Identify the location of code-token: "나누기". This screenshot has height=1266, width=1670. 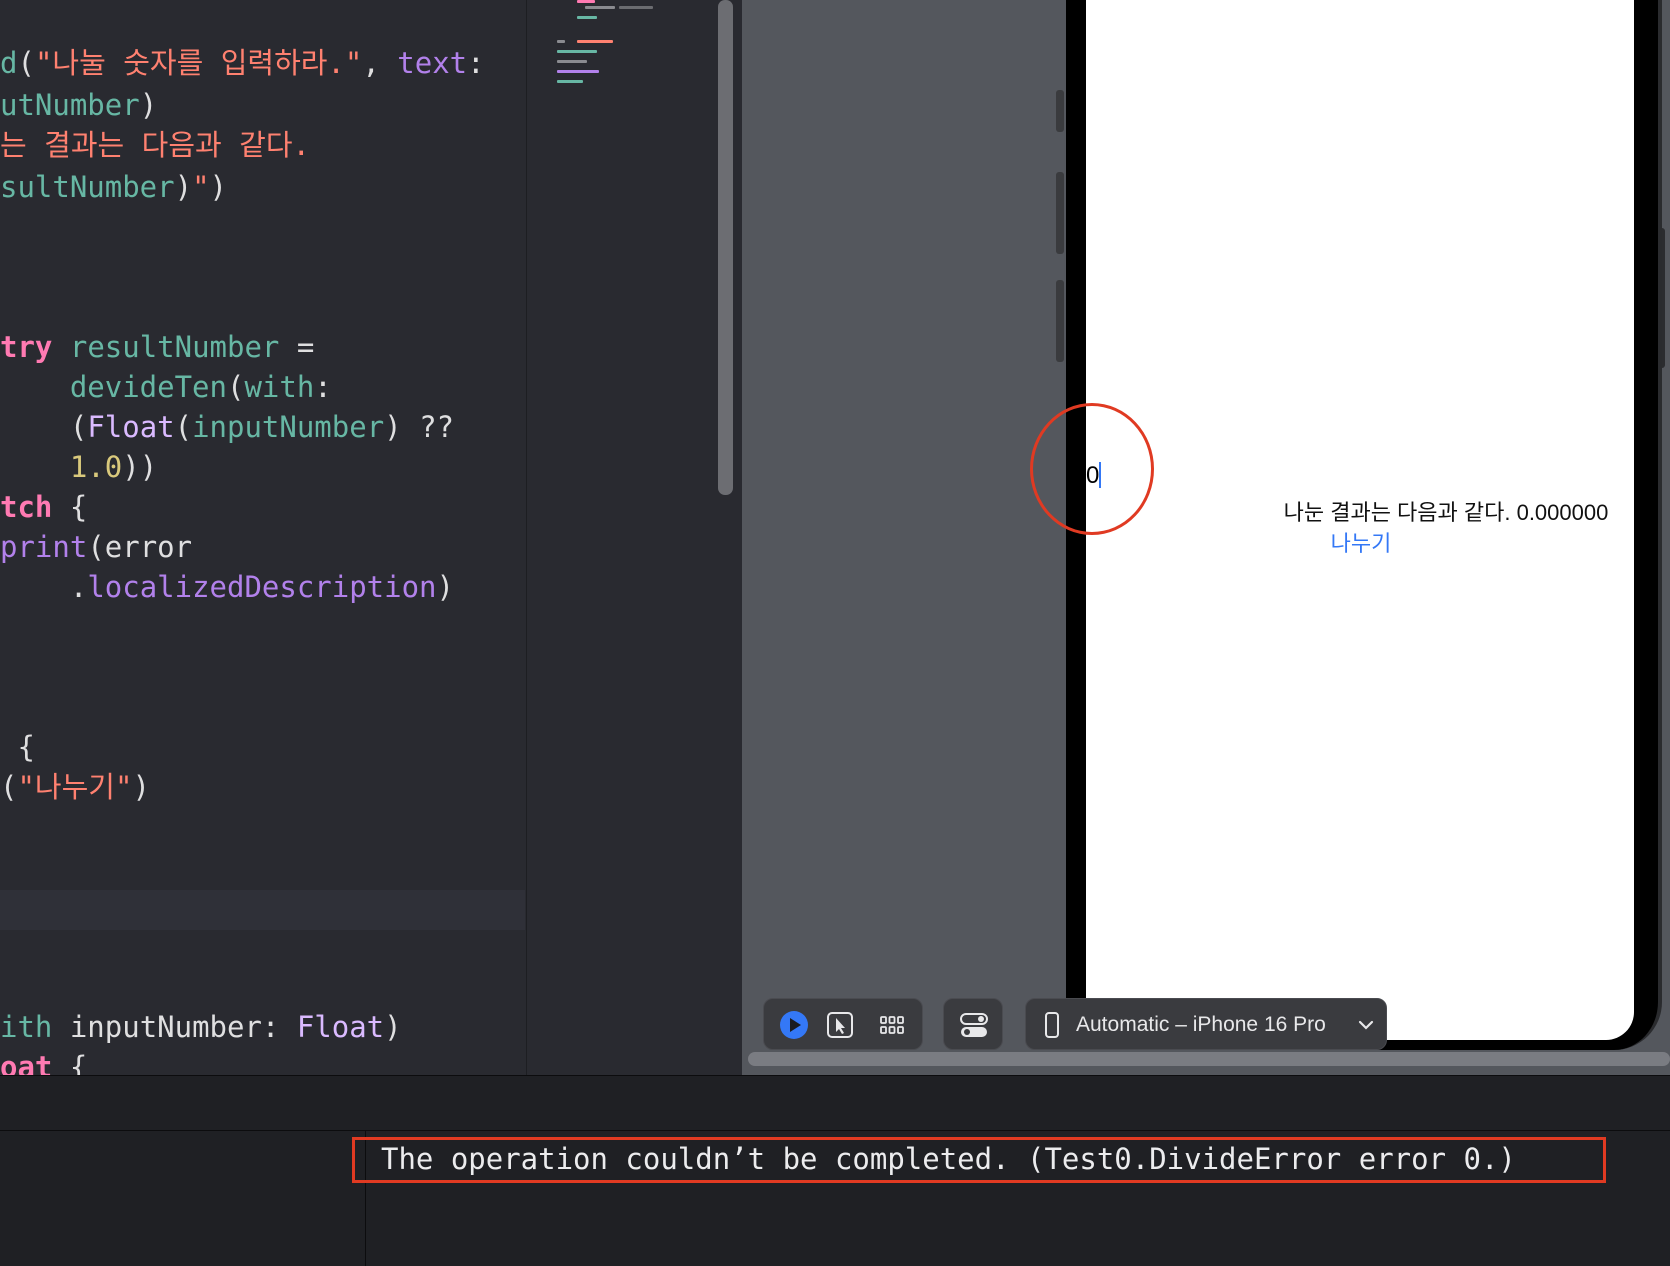
(75, 787).